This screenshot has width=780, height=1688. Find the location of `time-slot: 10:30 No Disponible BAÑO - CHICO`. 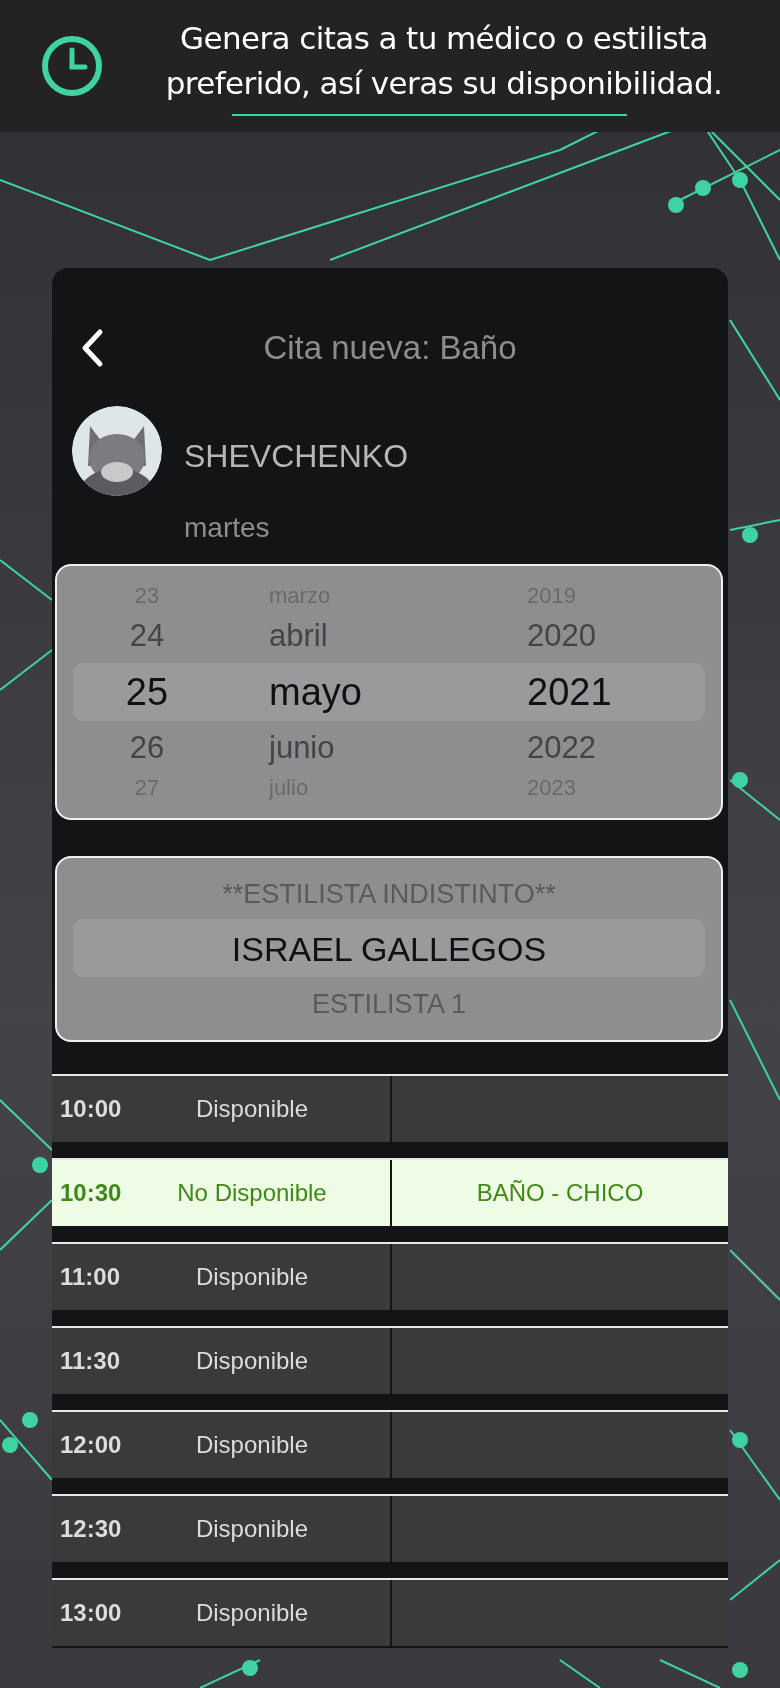

time-slot: 10:30 No Disponible BAÑO - CHICO is located at coordinates (390, 1192).